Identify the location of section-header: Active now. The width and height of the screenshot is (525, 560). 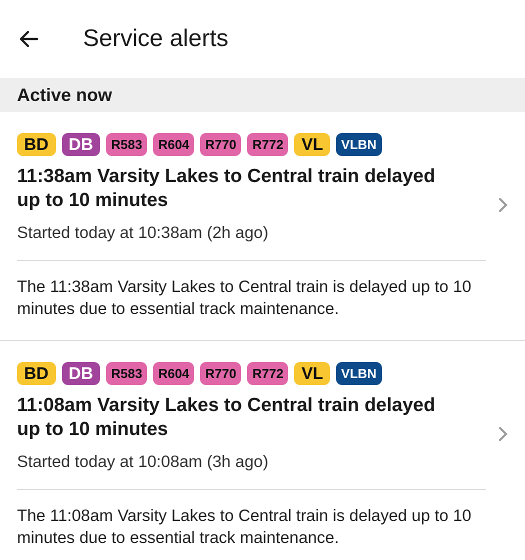
(262, 95).